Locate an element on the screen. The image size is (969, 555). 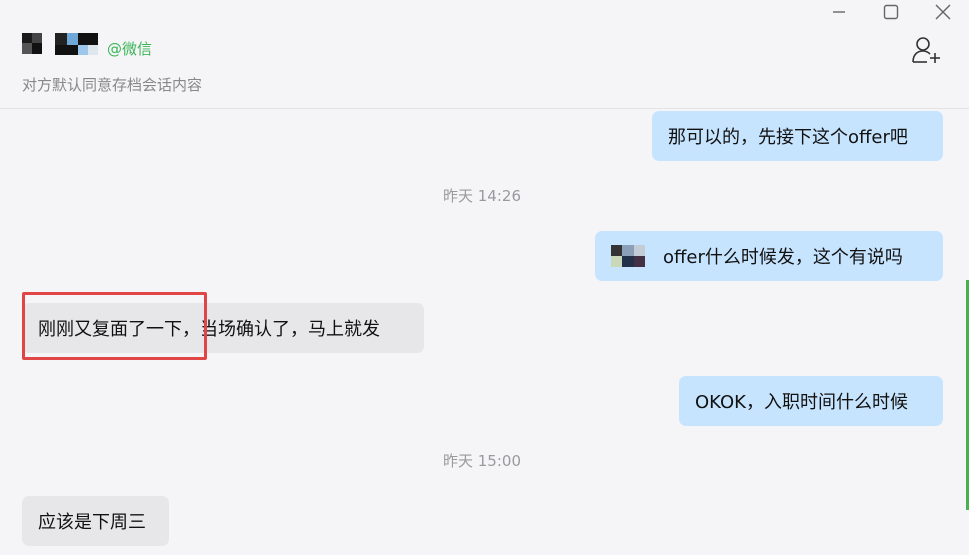
message-text: 那可以的，先接下这个offer吧 is located at coordinates (788, 137).